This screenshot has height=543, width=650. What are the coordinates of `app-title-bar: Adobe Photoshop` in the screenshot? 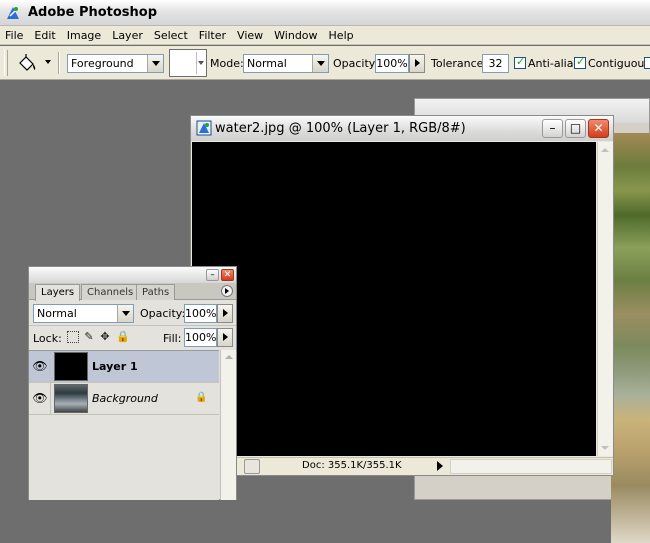 It's located at (325, 13).